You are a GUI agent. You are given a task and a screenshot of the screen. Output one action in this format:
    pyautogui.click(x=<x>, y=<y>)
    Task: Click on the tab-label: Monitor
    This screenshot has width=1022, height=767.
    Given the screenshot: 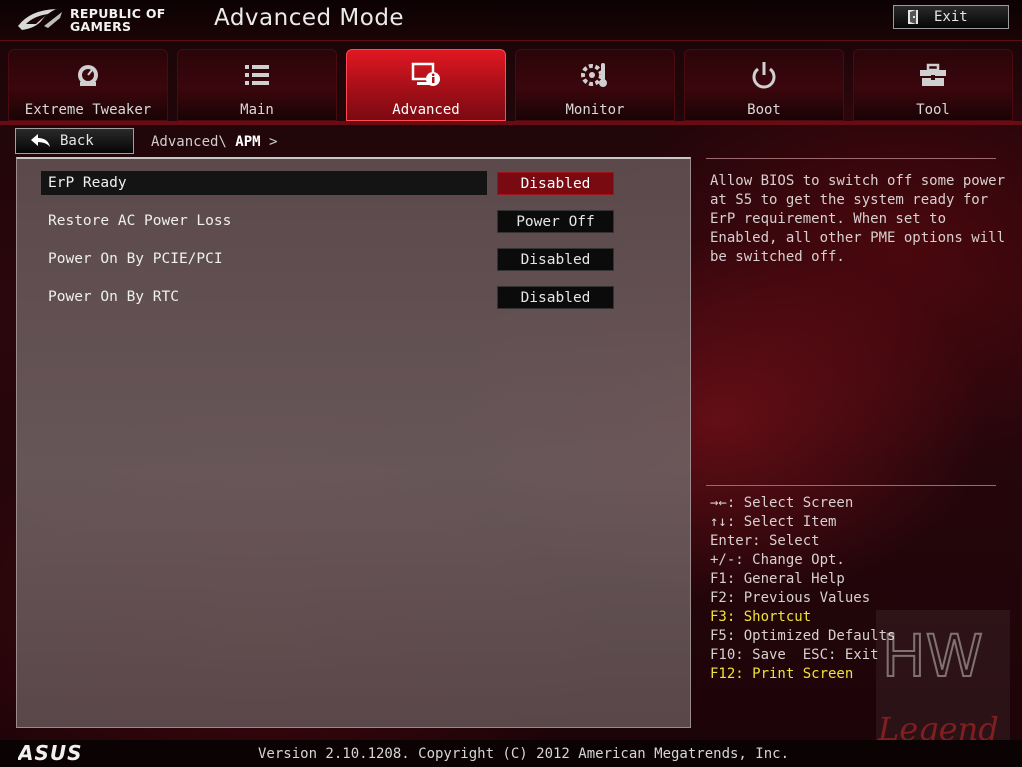 What is the action you would take?
    pyautogui.click(x=595, y=110)
    